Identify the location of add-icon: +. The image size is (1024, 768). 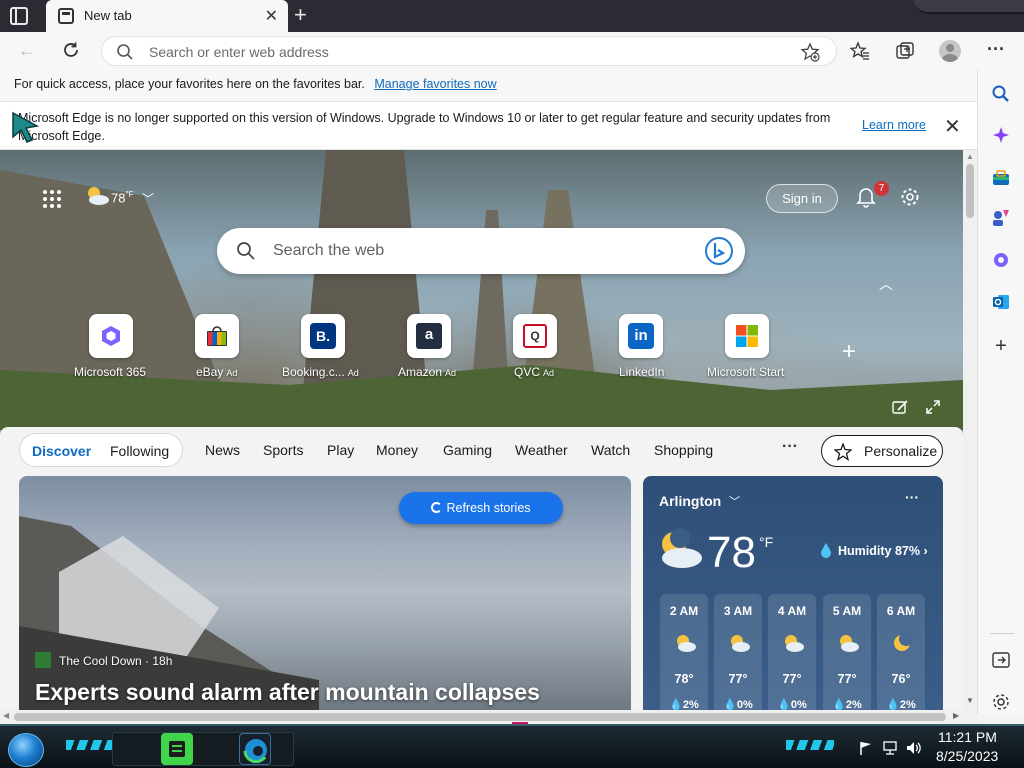
(1001, 346).